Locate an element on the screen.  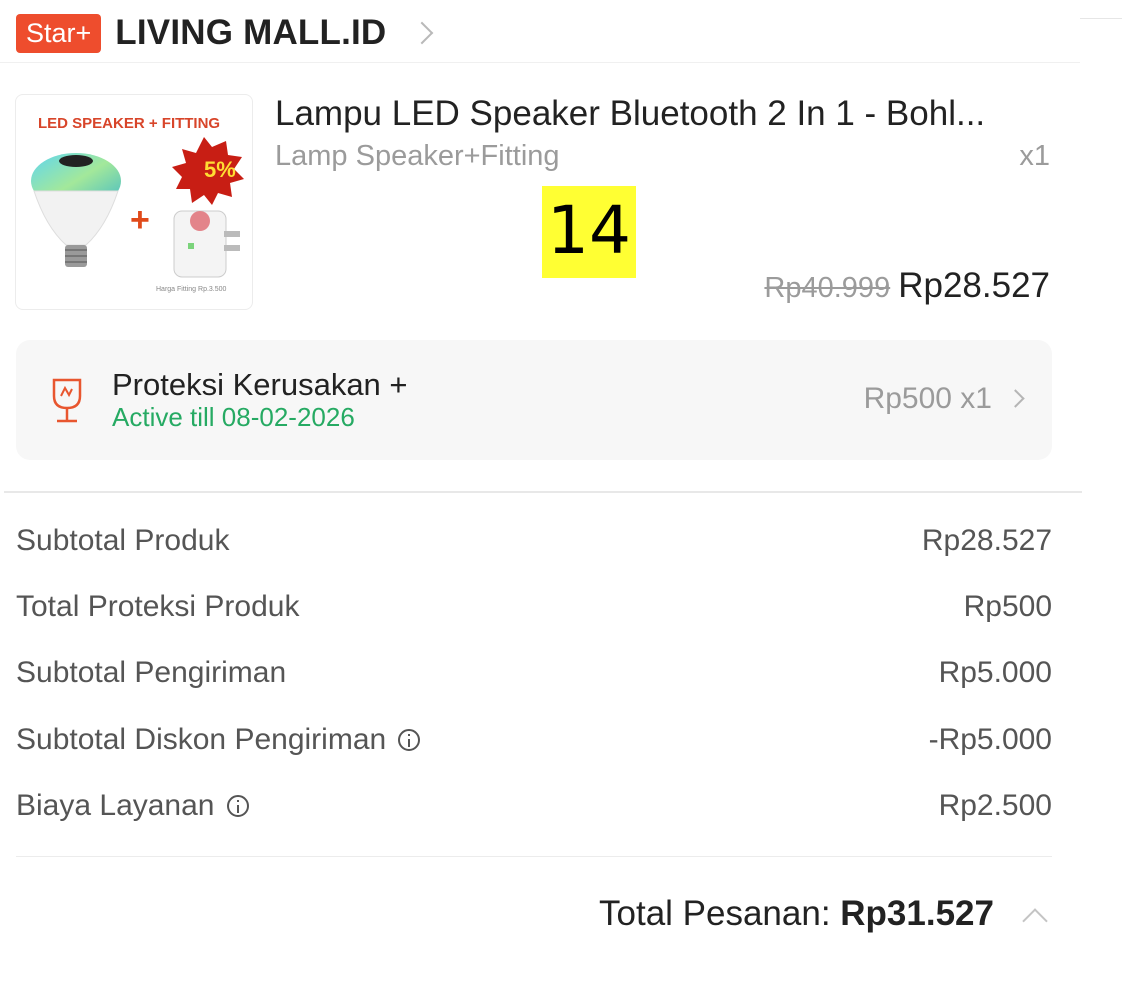
protection-title: Proteksi Kerusakan + is located at coordinates (260, 384).